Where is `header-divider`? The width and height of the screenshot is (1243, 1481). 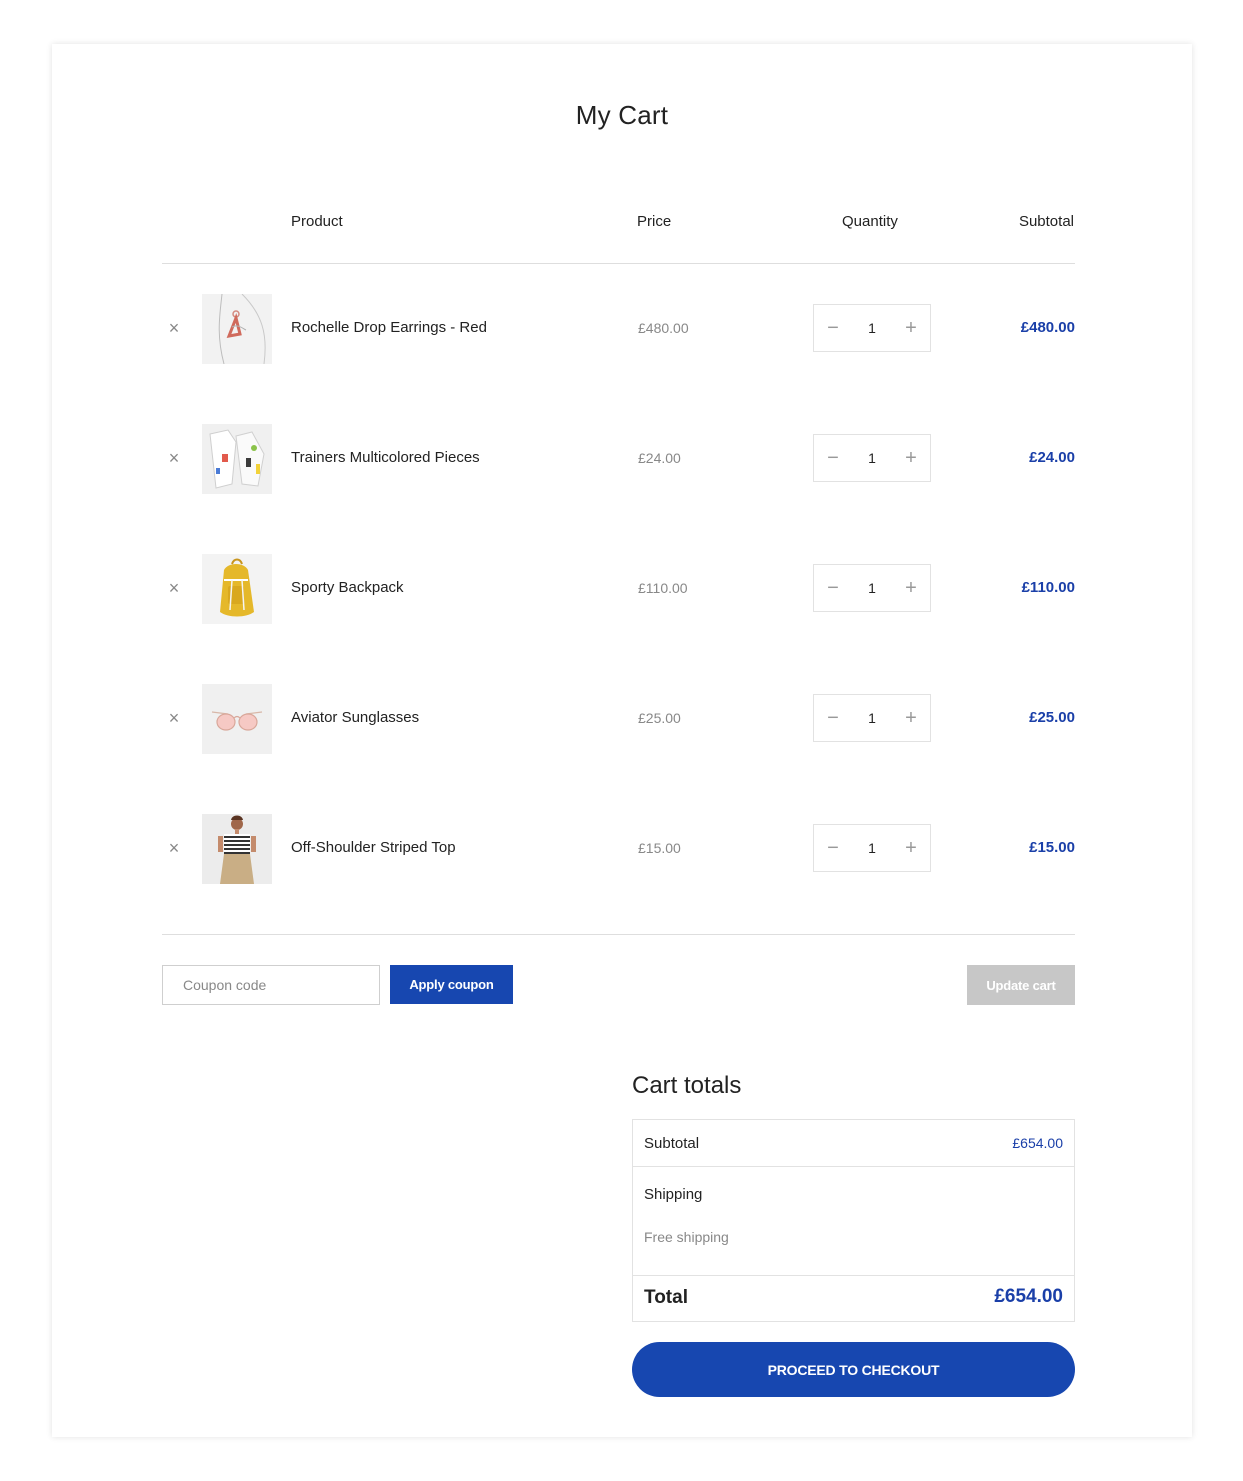 header-divider is located at coordinates (618, 263).